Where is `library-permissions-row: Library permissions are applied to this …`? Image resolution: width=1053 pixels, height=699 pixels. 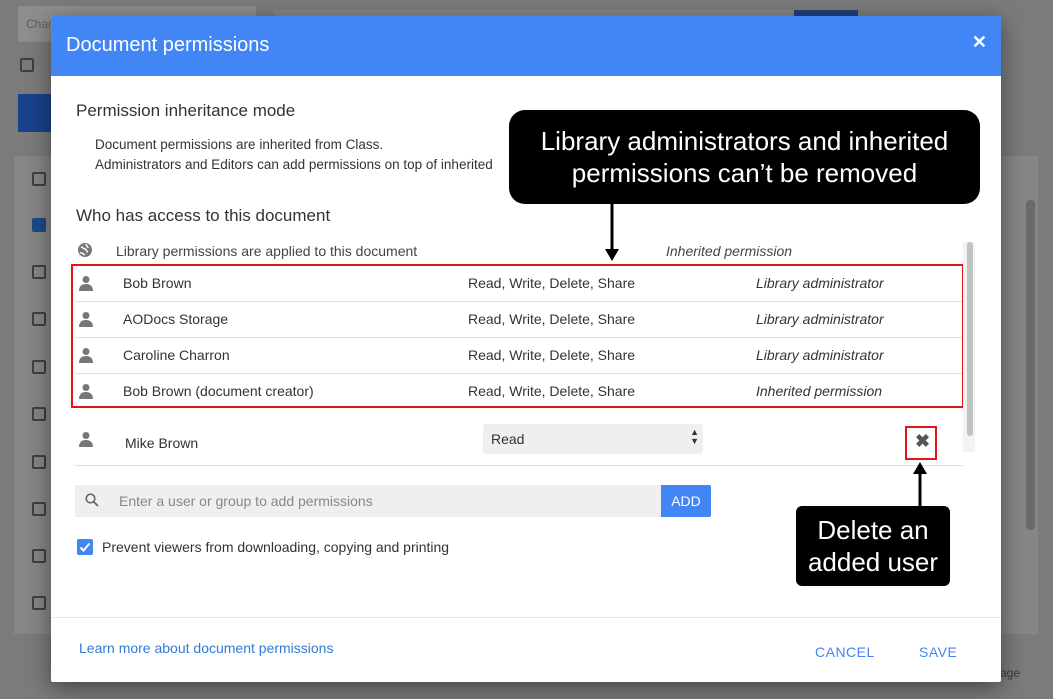
library-permissions-row: Library permissions are applied to this … is located at coordinates (519, 252).